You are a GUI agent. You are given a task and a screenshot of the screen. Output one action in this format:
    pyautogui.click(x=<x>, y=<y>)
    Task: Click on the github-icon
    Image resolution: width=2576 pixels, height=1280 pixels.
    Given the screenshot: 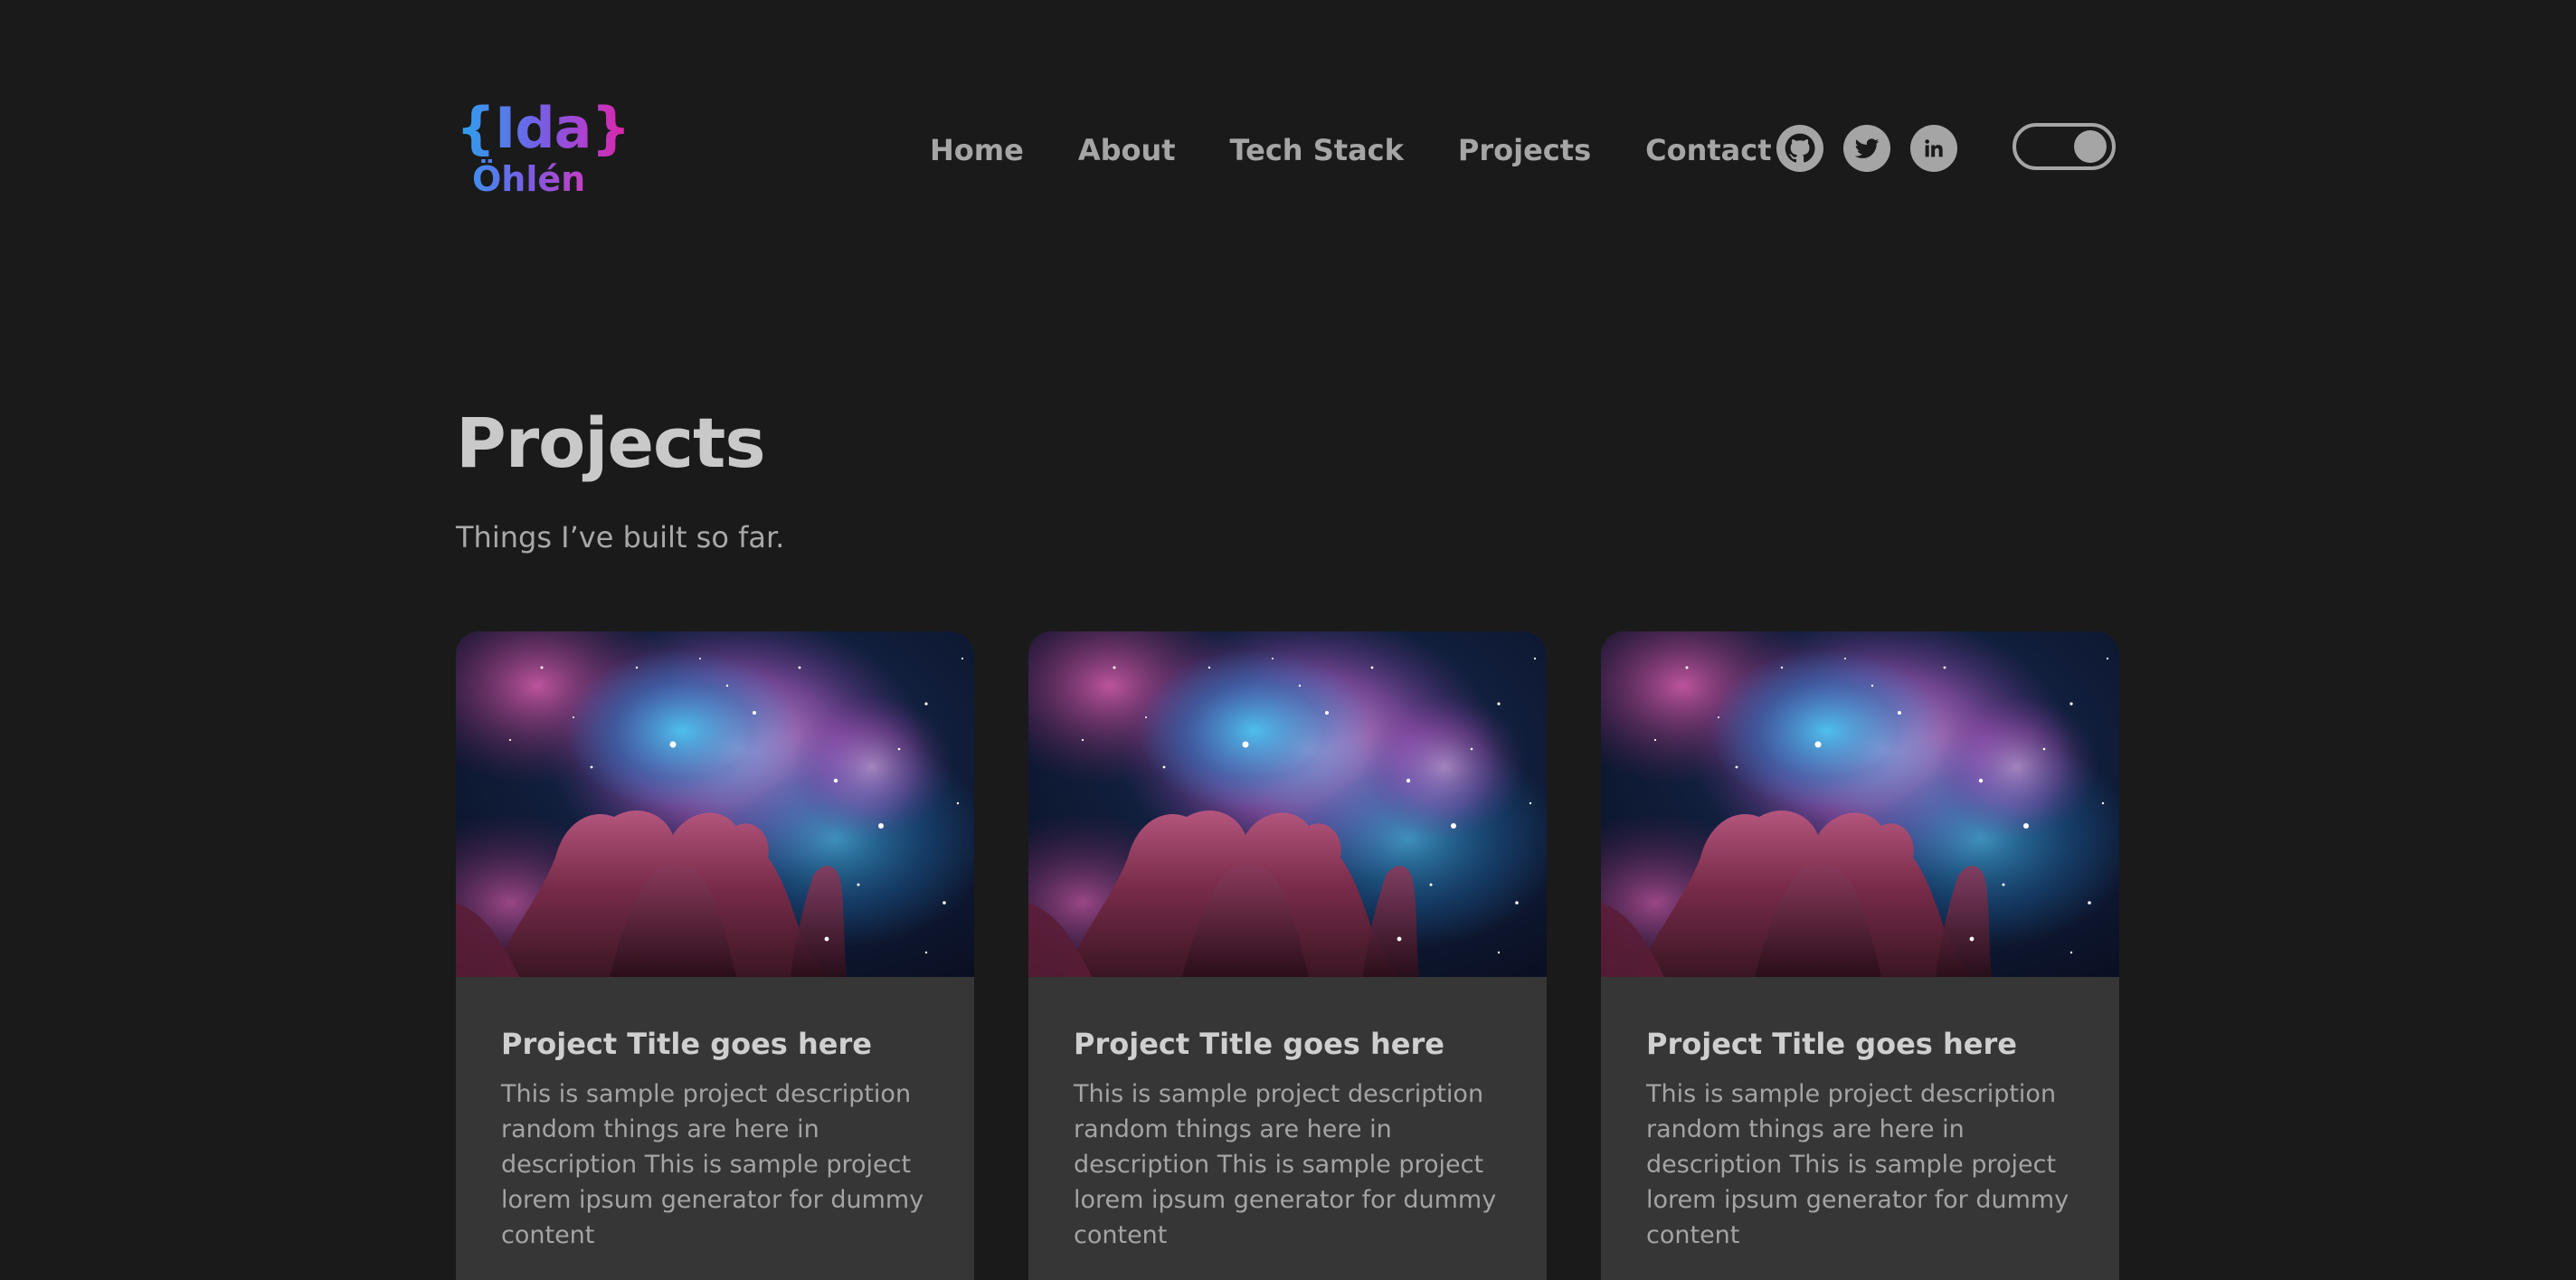 What is the action you would take?
    pyautogui.click(x=1799, y=148)
    